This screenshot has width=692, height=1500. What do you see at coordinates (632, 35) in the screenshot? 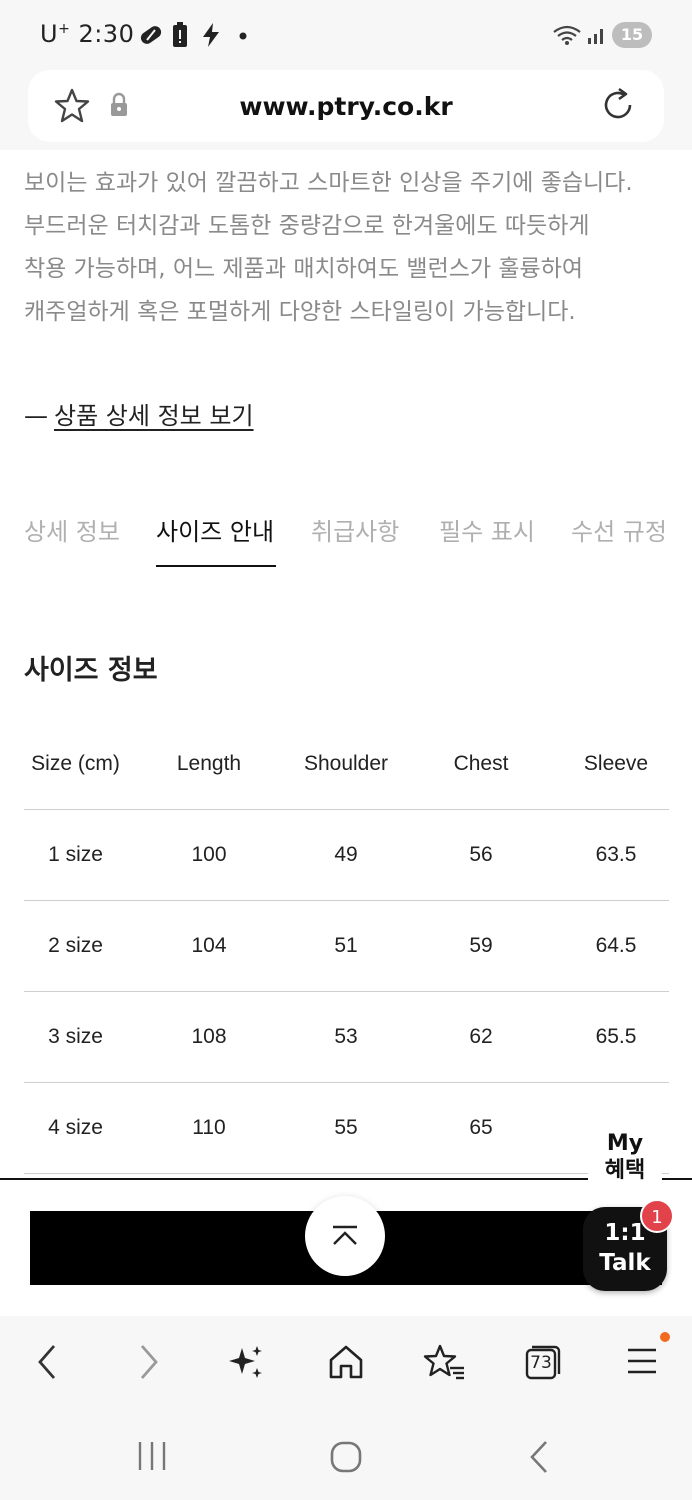
I see `battery-level: 15` at bounding box center [632, 35].